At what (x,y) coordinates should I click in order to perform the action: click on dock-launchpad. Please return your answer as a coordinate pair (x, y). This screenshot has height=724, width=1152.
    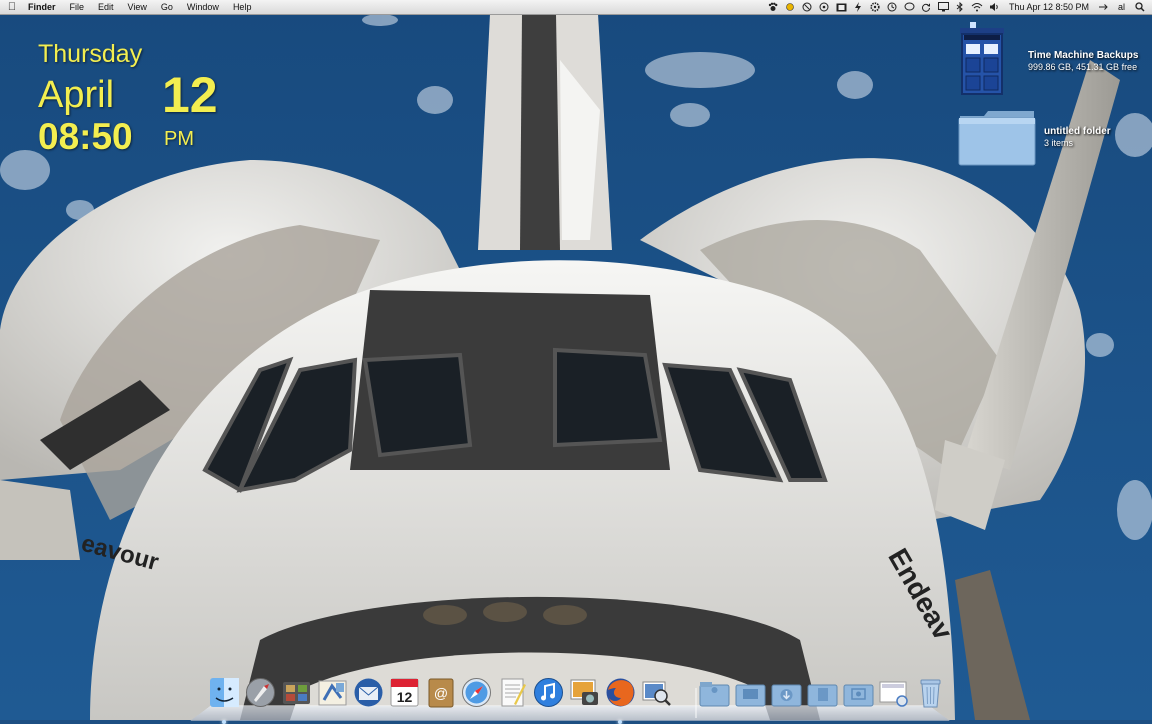
    Looking at the image, I should click on (260, 693).